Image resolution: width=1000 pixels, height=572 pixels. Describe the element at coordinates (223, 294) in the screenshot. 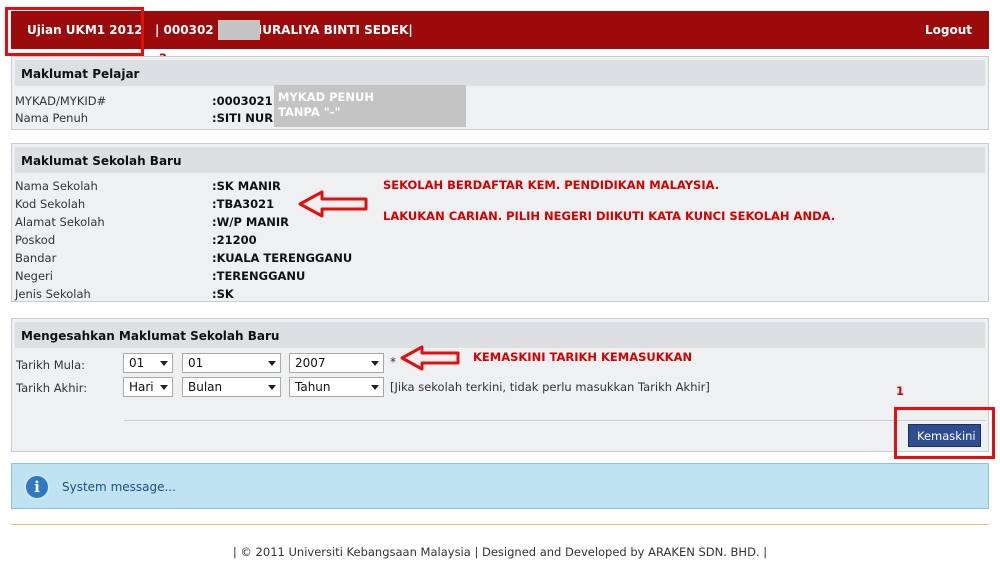

I see `sekolah-value-jenis: :SK` at that location.